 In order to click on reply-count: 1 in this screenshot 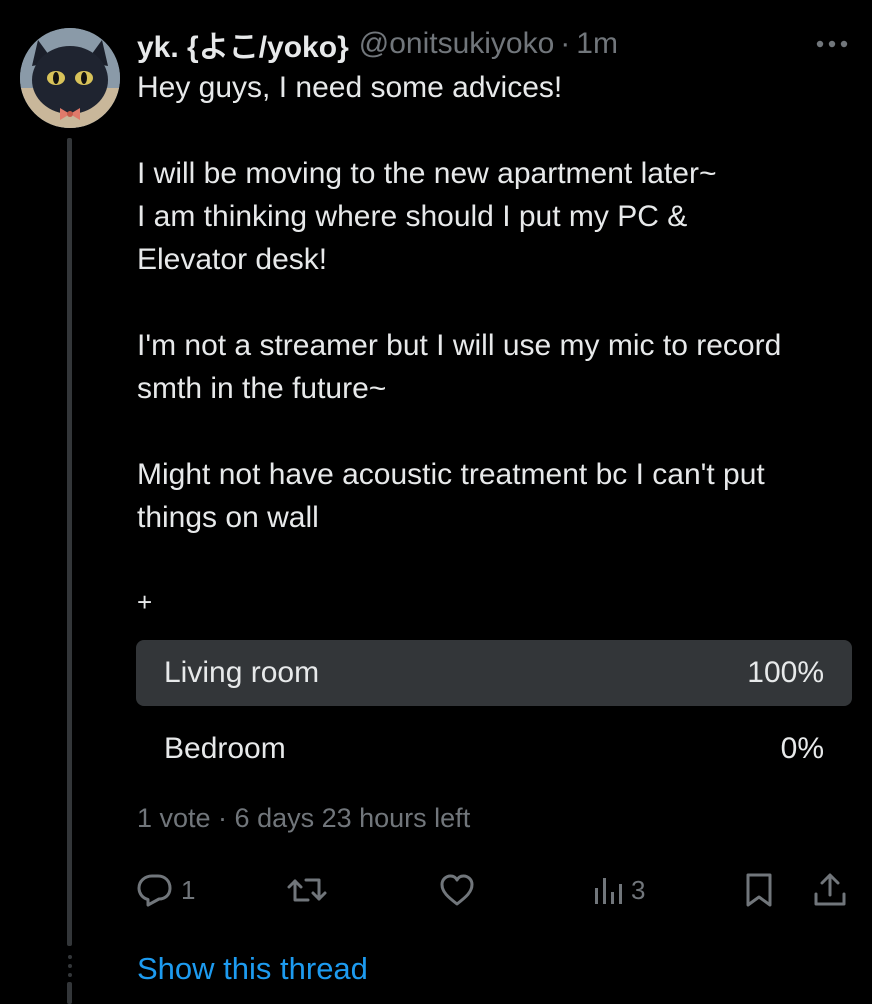, I will do `click(188, 889)`.